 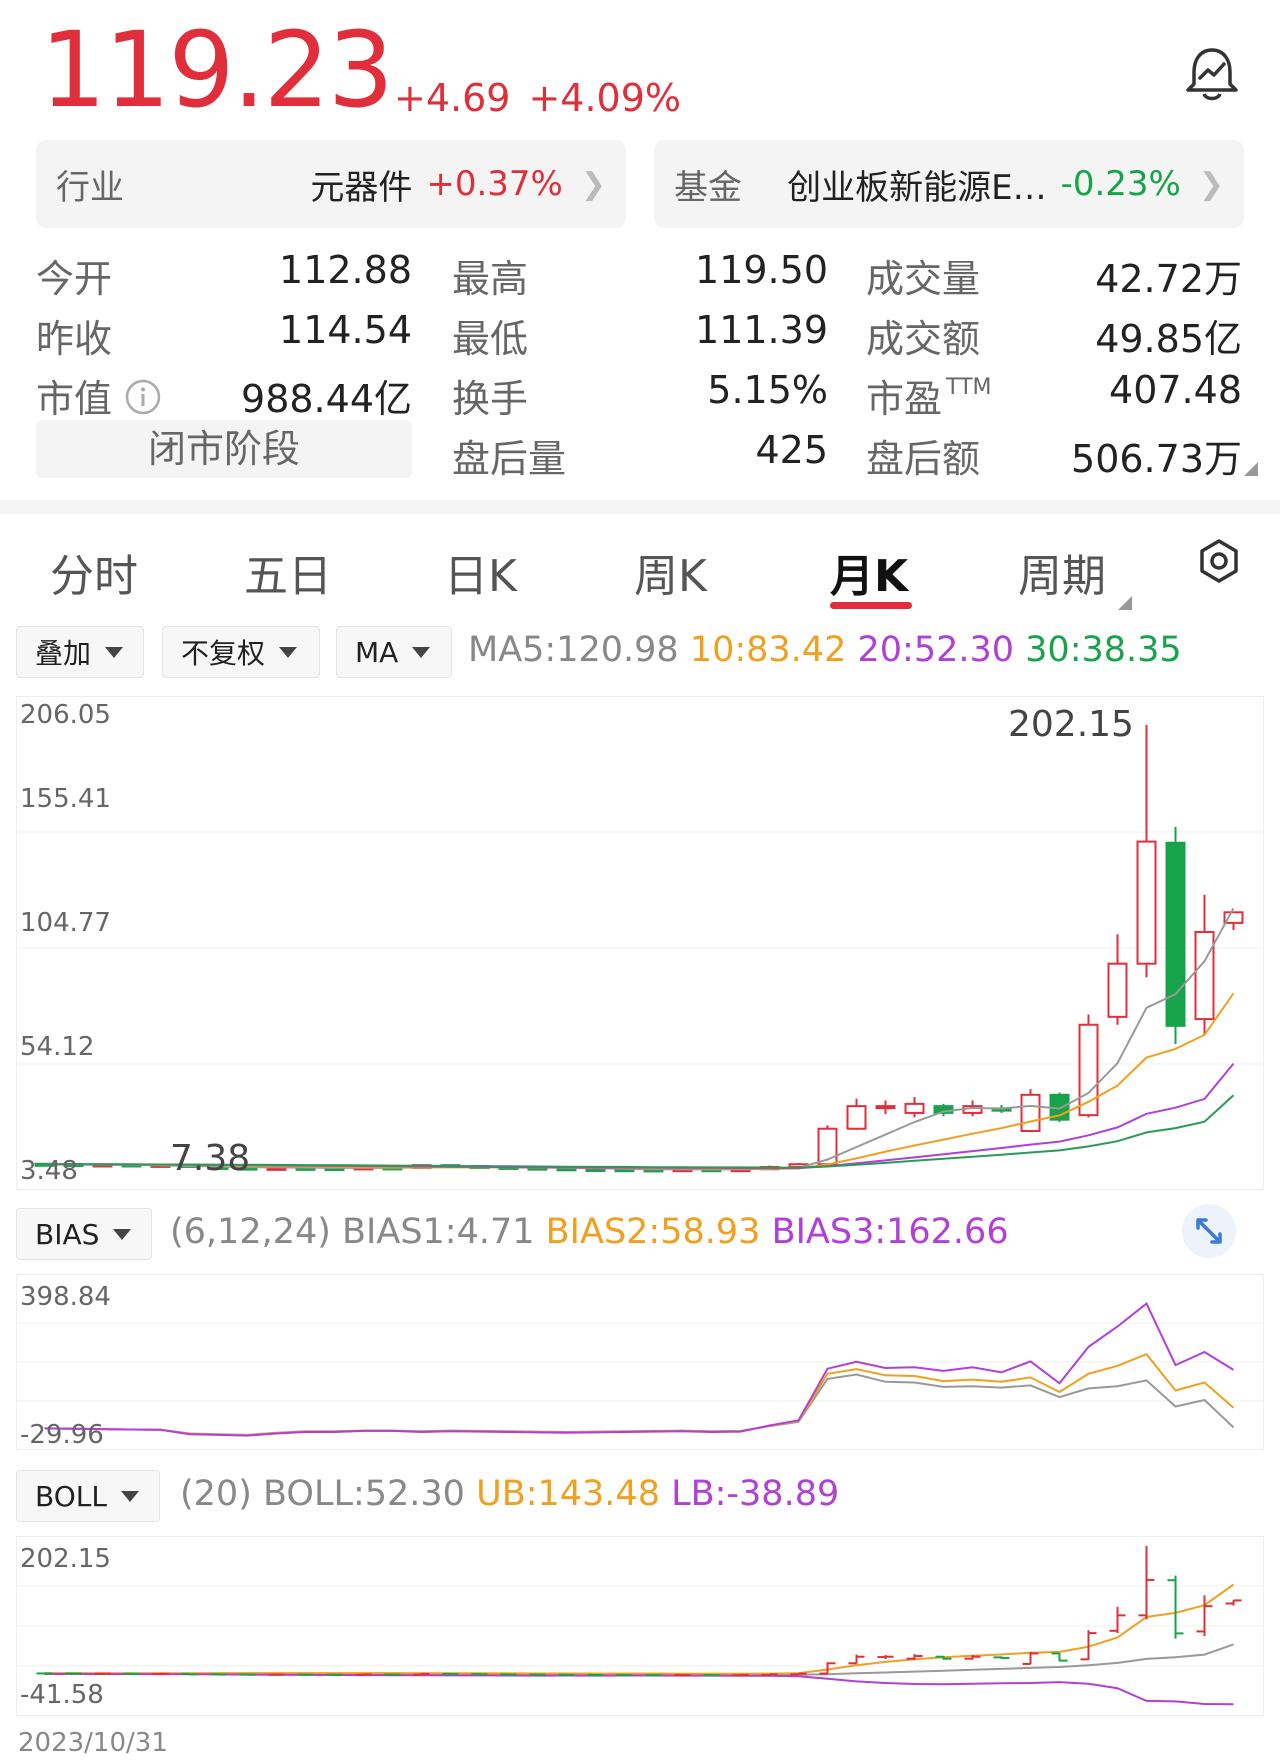 What do you see at coordinates (65, 923) in the screenshot?
I see `y-tick: 104.77` at bounding box center [65, 923].